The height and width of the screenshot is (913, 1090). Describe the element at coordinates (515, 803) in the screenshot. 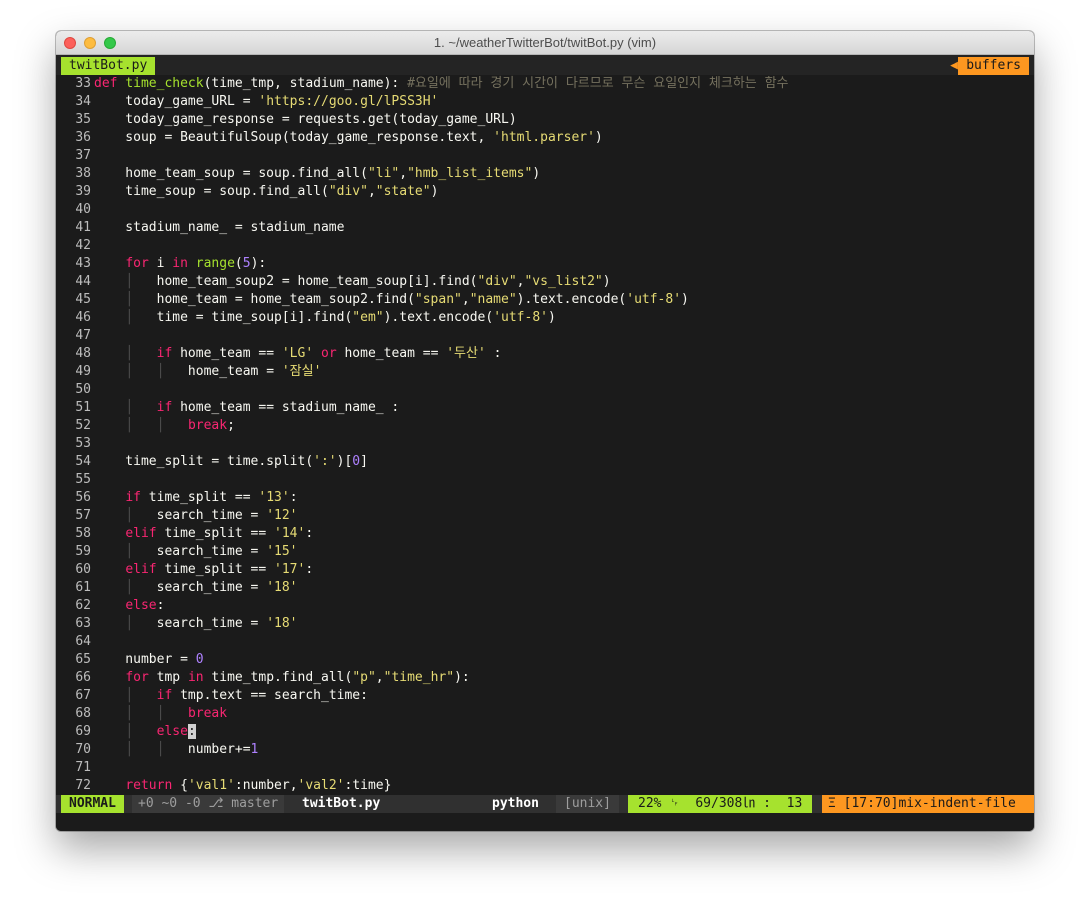

I see `status-filetype: python` at that location.